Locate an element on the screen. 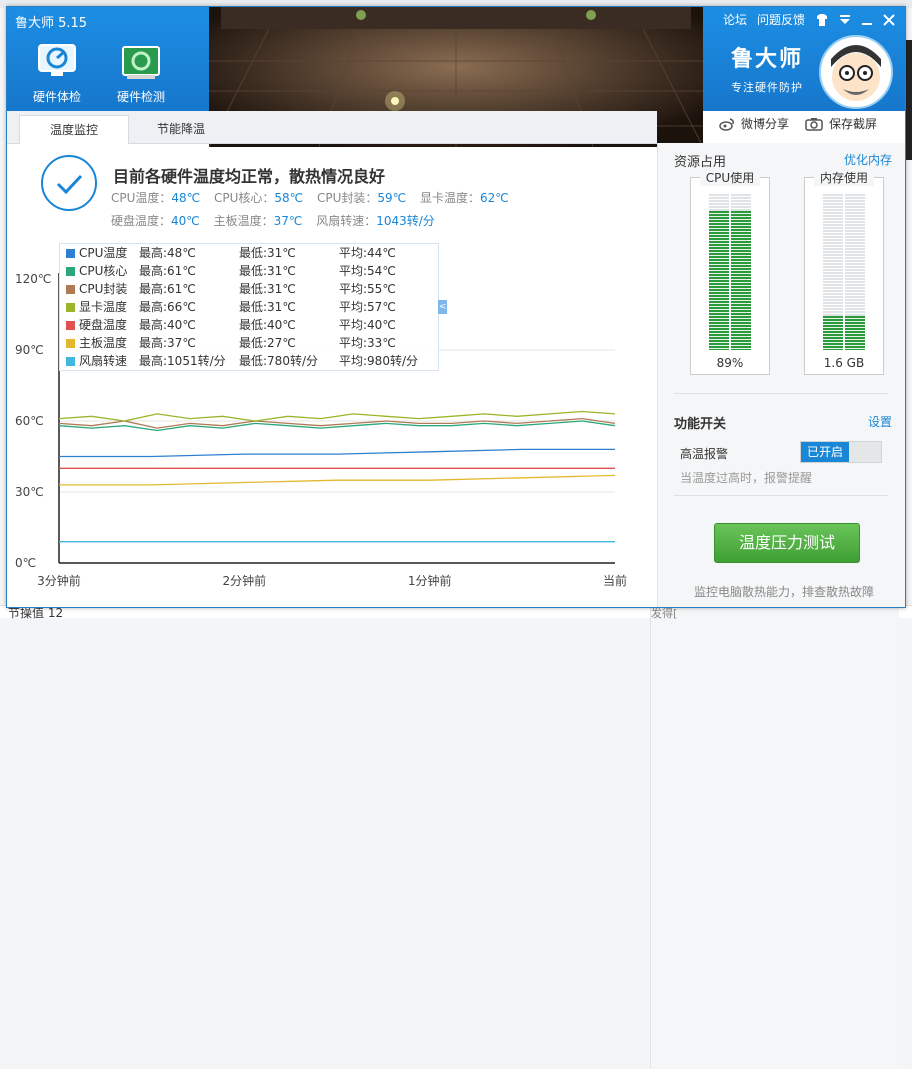 The image size is (912, 1069). legend-name: 显卡温度 is located at coordinates (103, 307).